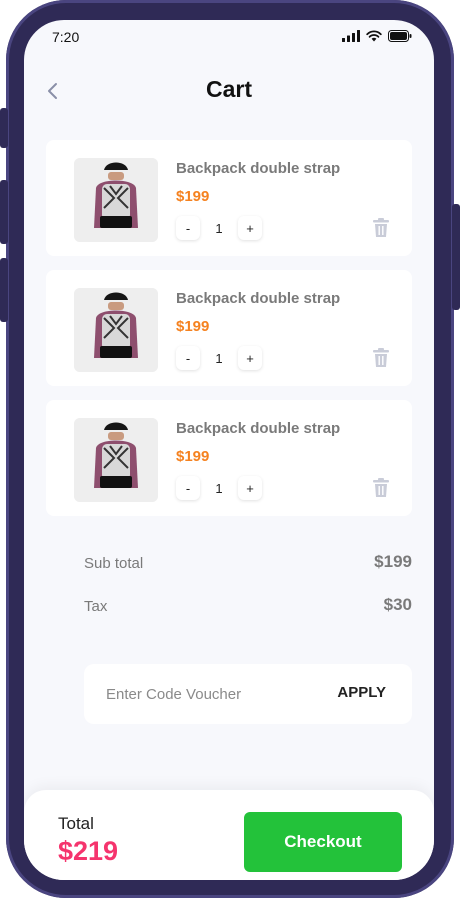  Describe the element at coordinates (229, 835) in the screenshot. I see `checkout-bar: Total $219 Checkout` at that location.